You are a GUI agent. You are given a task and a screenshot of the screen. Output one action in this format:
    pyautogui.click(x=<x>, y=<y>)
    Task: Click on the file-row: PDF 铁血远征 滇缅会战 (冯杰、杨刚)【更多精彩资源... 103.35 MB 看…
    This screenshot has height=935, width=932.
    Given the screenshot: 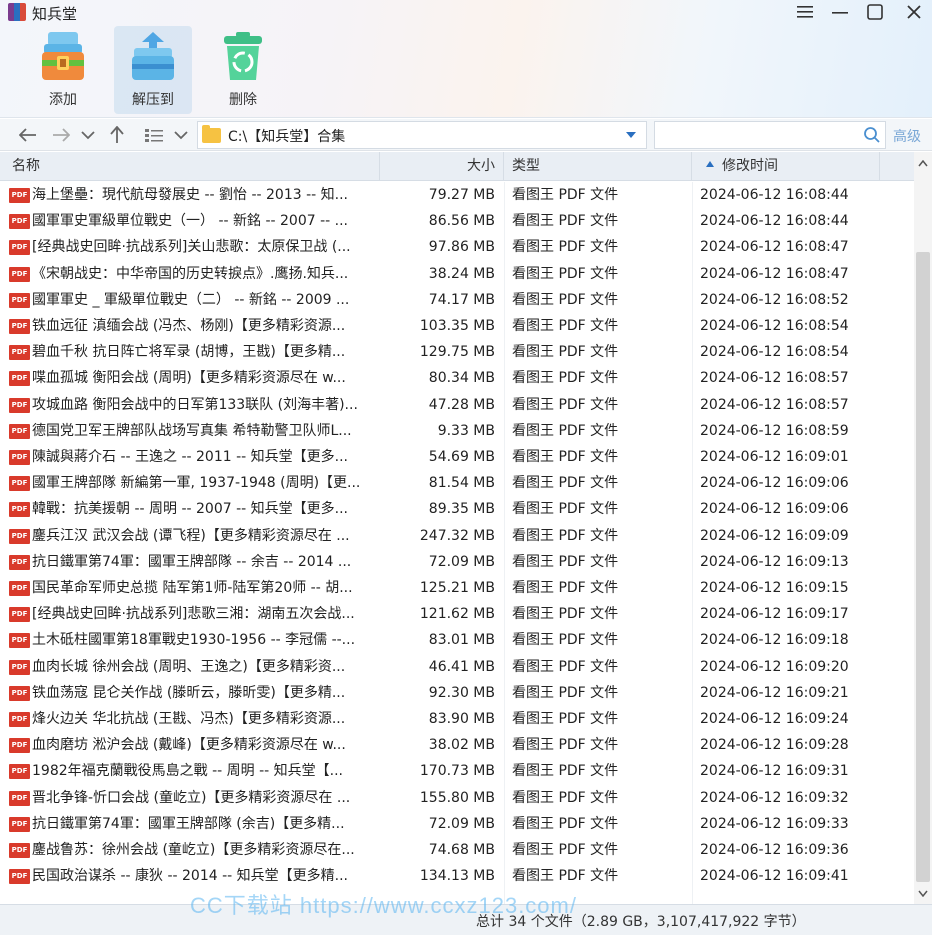 What is the action you would take?
    pyautogui.click(x=457, y=326)
    